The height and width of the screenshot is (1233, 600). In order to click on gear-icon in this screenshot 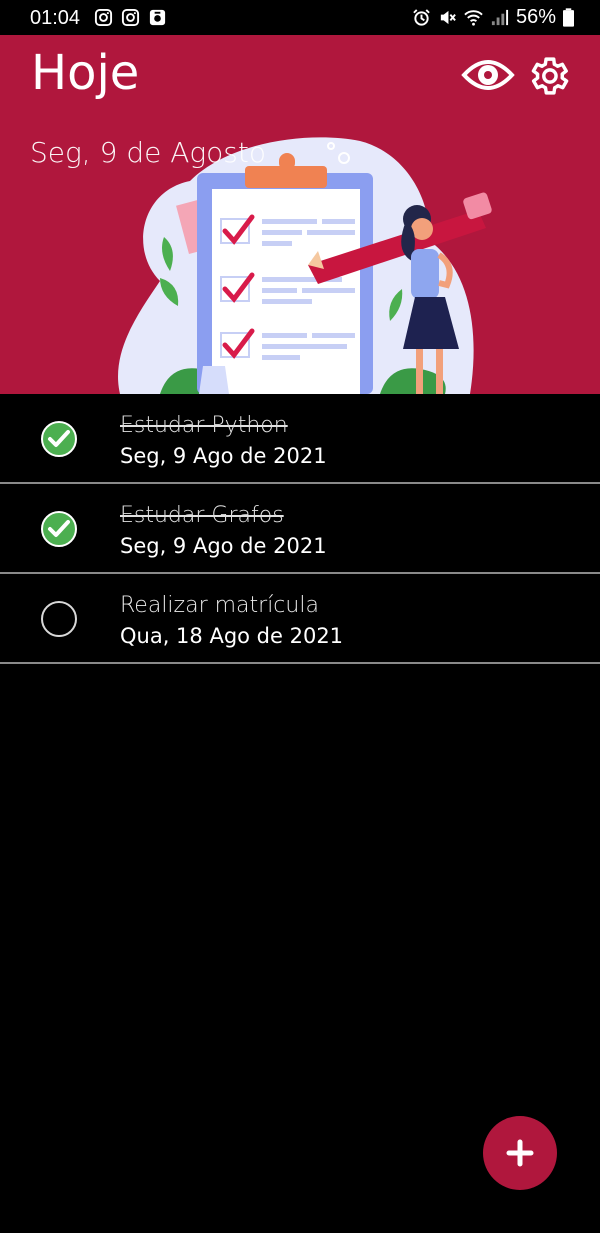, I will do `click(548, 76)`.